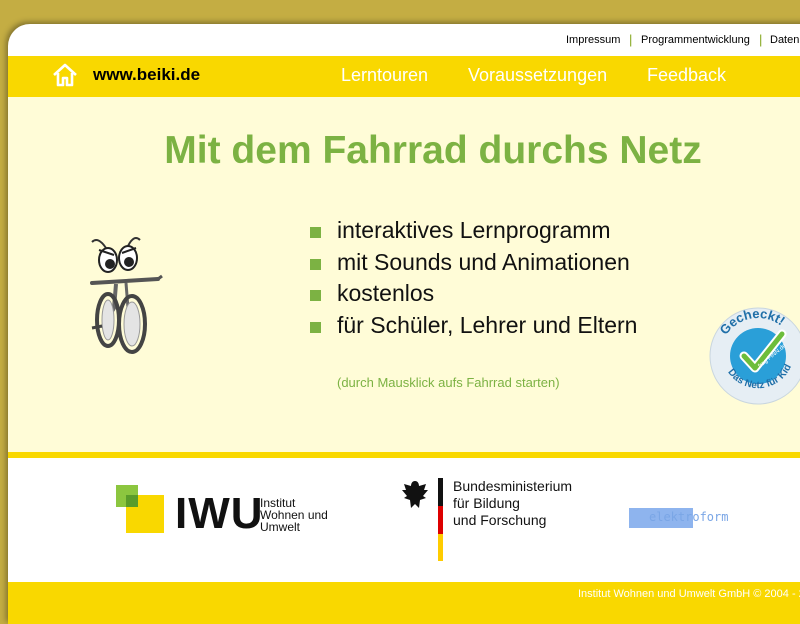  What do you see at coordinates (593, 40) in the screenshot?
I see `impressum-link: Impressum` at bounding box center [593, 40].